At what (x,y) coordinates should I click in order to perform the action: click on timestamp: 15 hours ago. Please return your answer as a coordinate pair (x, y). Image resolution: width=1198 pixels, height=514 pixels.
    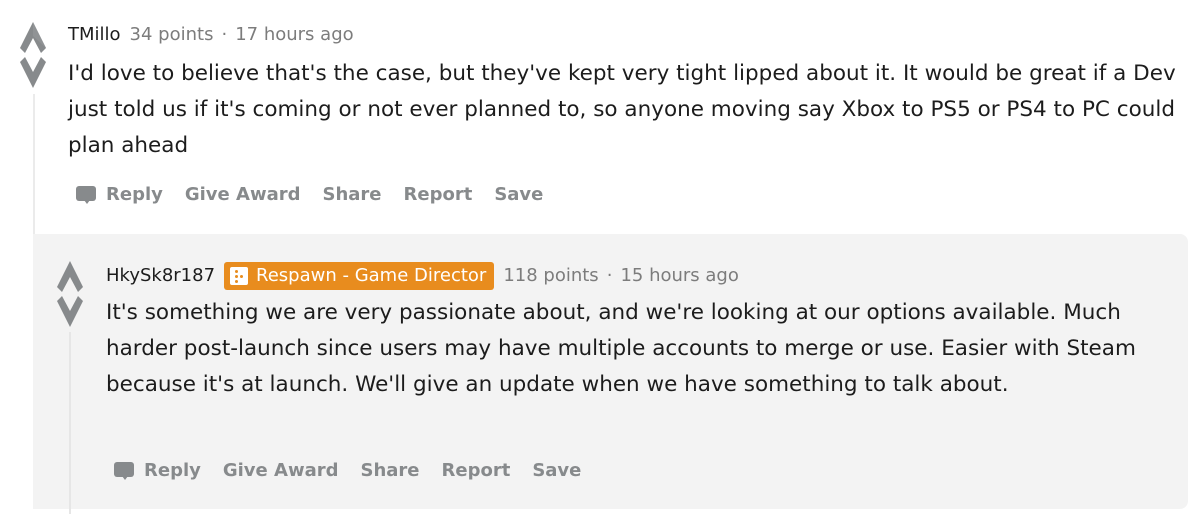
    Looking at the image, I should click on (679, 276).